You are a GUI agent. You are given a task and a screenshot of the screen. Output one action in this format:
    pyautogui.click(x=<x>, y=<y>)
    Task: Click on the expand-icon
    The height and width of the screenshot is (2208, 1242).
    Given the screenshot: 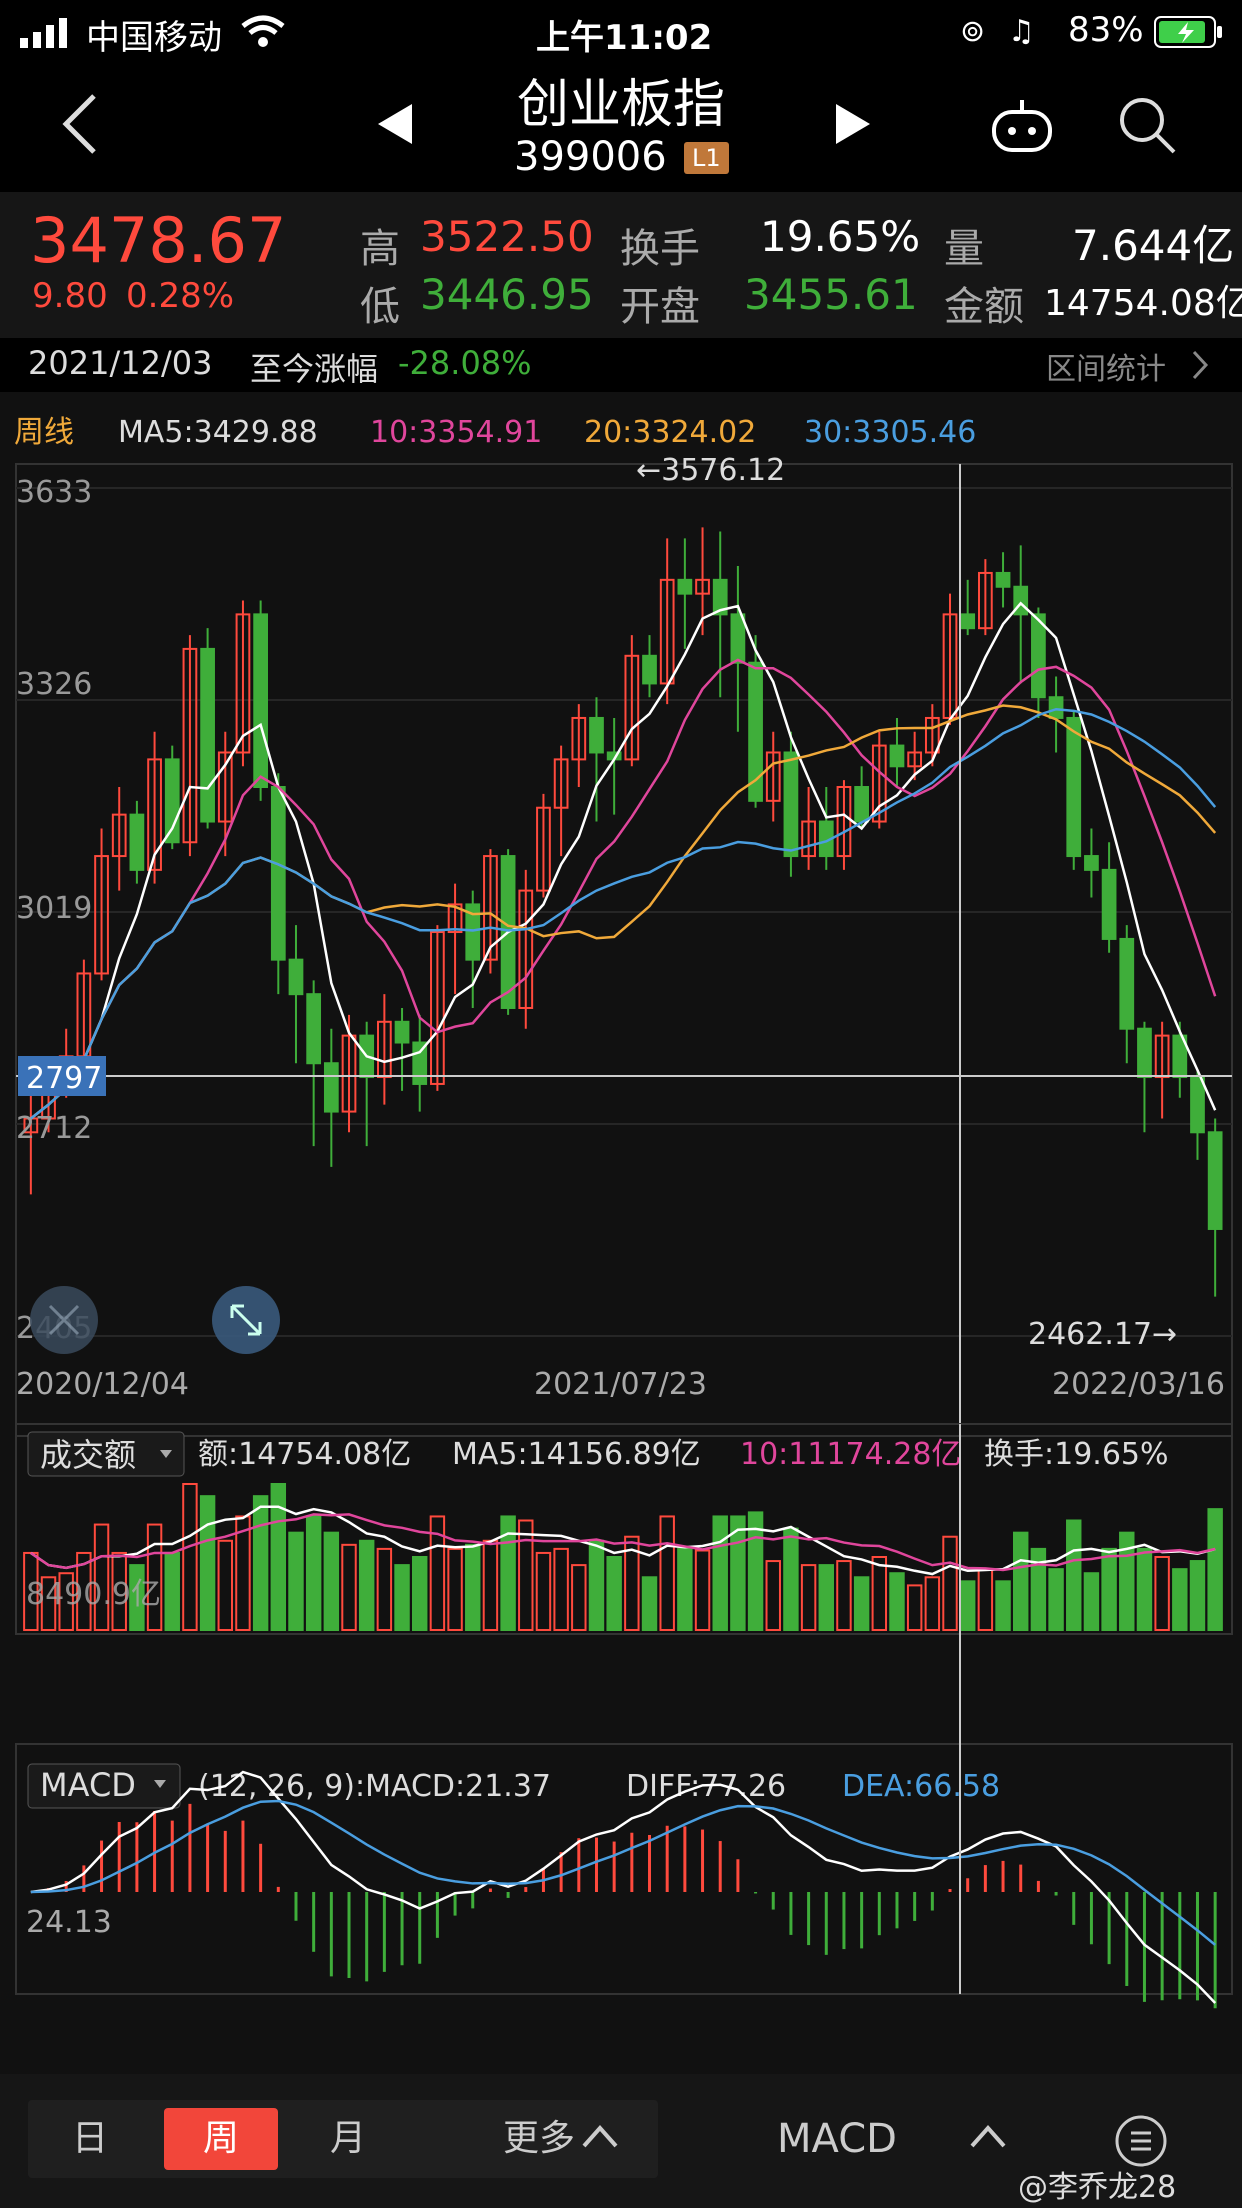 What is the action you would take?
    pyautogui.click(x=246, y=1320)
    